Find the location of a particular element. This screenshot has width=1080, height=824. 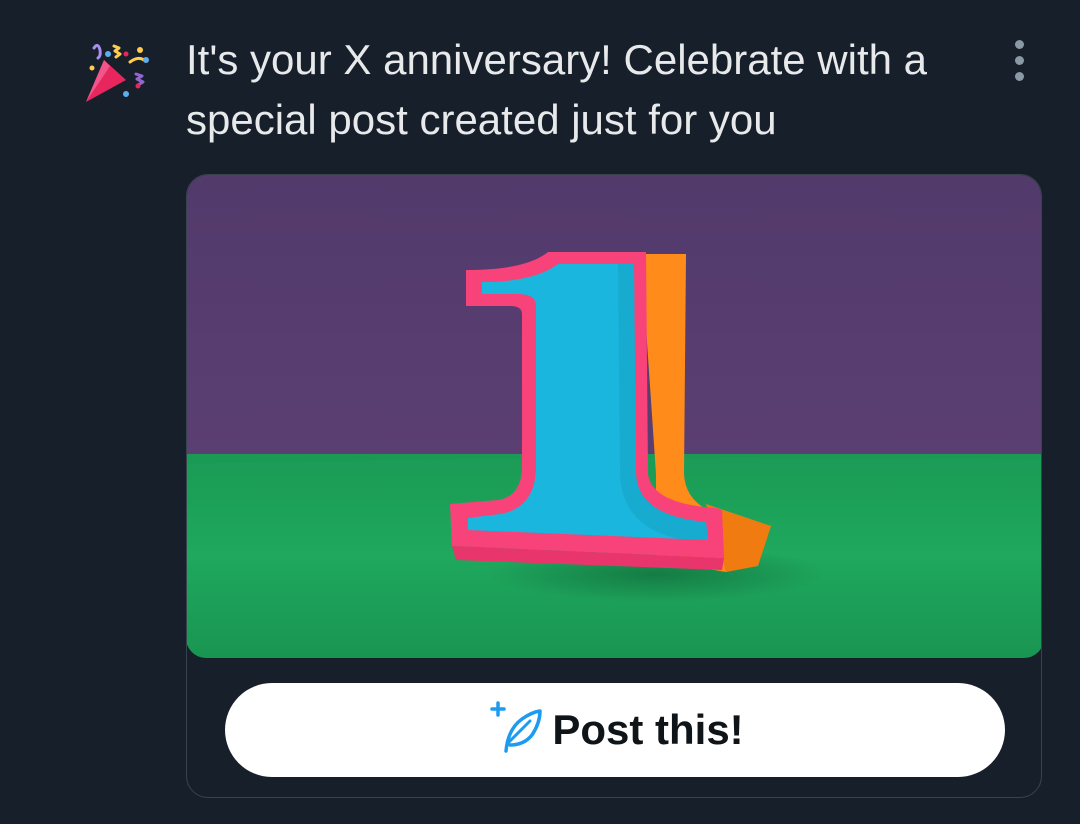

post-this-label: Post this! is located at coordinates (648, 729).